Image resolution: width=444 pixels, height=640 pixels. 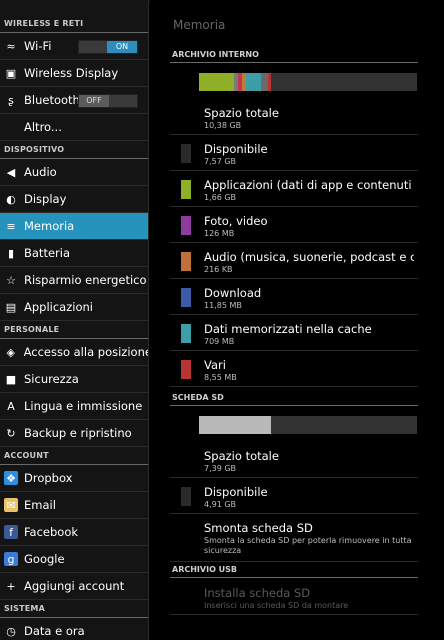 What do you see at coordinates (223, 305) in the screenshot?
I see `row-value: 11,85 MB` at bounding box center [223, 305].